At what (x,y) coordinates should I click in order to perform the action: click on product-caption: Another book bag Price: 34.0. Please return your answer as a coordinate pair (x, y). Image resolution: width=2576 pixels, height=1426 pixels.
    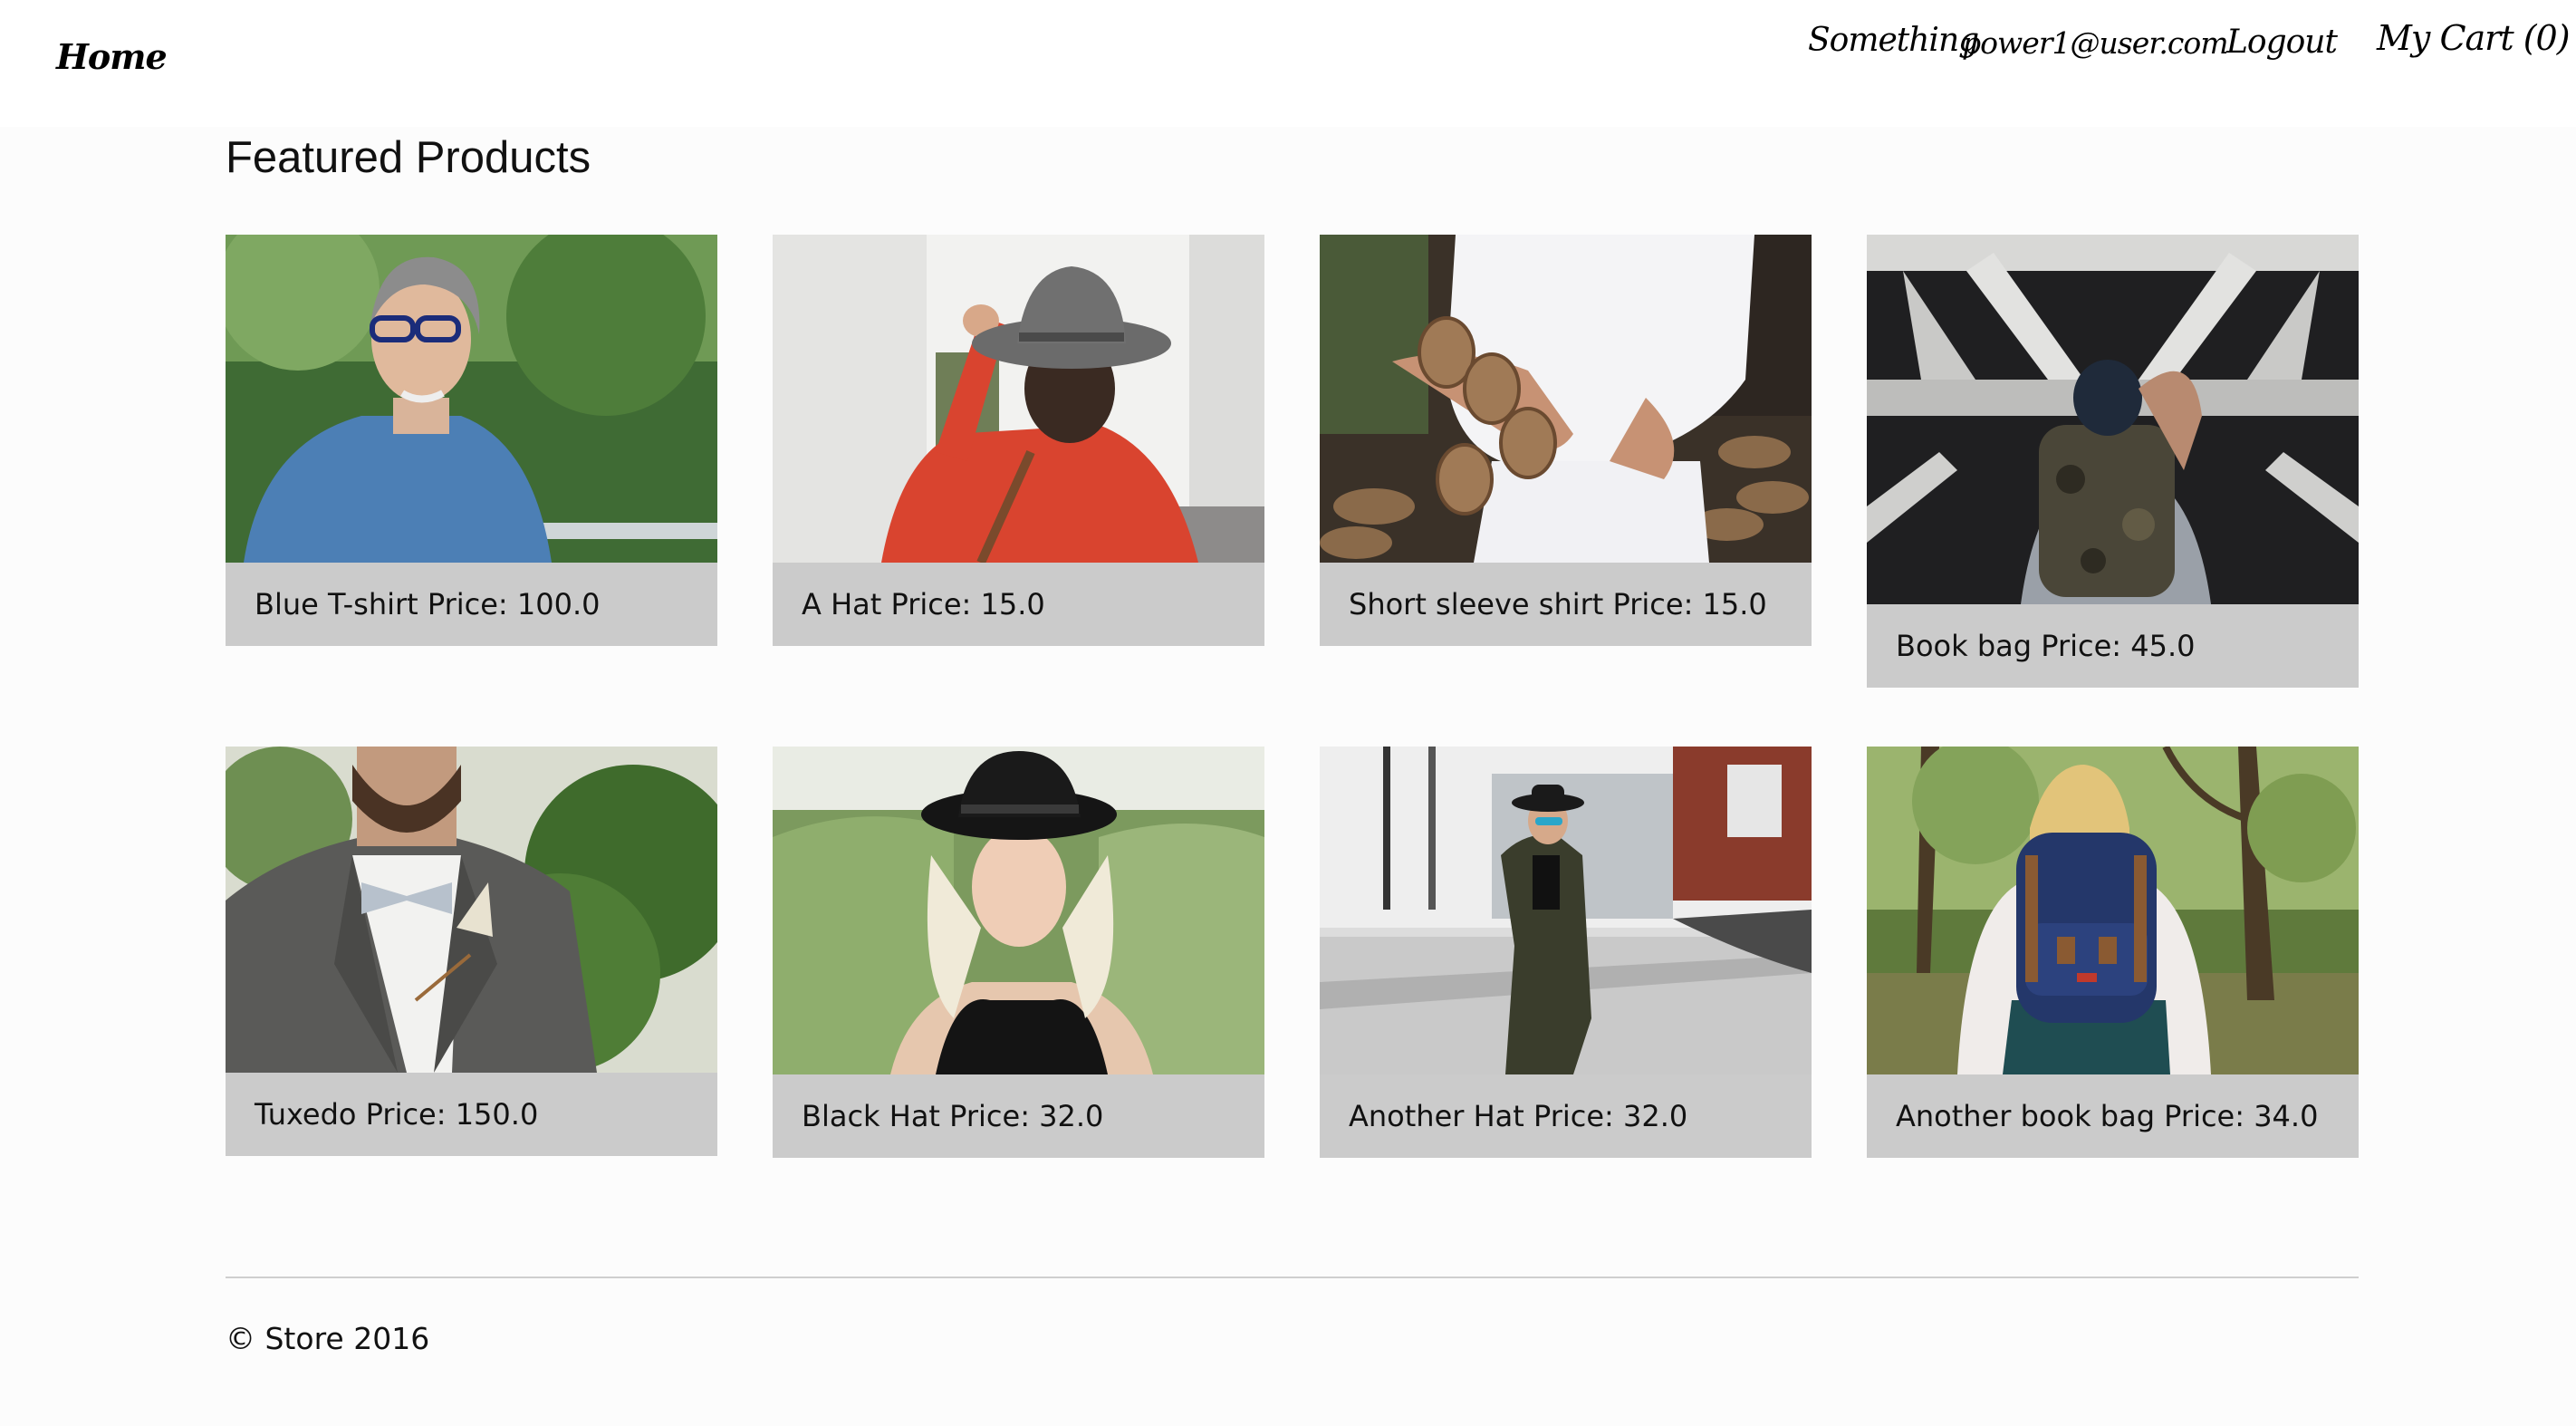
    Looking at the image, I should click on (2113, 1116).